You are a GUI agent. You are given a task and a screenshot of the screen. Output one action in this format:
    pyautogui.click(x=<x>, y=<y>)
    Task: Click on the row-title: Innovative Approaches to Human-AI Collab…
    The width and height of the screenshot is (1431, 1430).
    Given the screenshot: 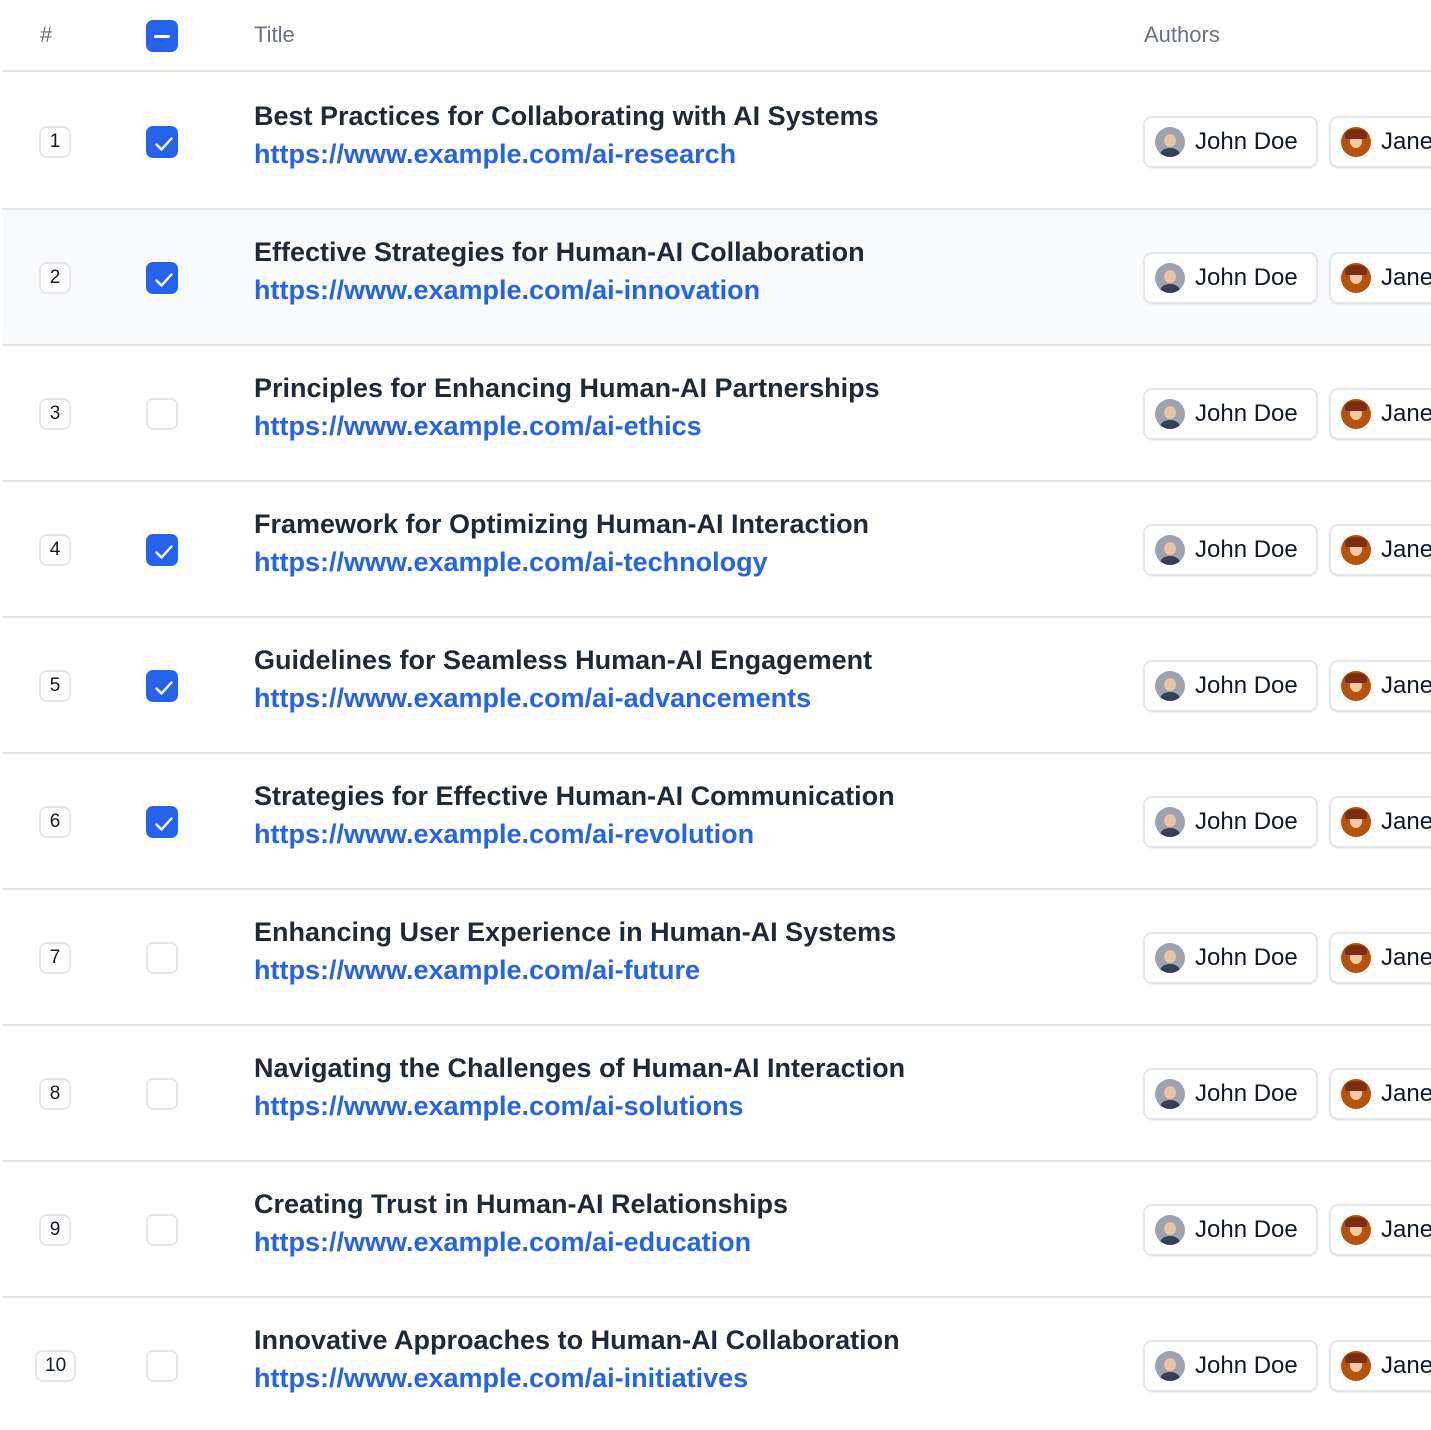 What is the action you would take?
    pyautogui.click(x=577, y=1340)
    